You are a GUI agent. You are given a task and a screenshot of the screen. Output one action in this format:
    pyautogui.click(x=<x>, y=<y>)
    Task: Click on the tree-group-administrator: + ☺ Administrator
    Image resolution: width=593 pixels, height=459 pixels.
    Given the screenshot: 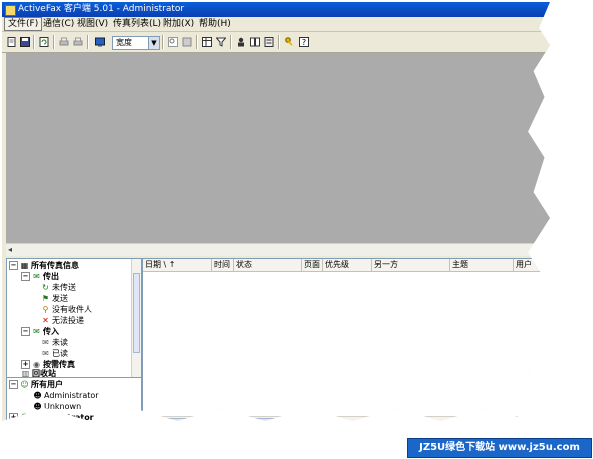 What is the action you would take?
    pyautogui.click(x=51, y=417)
    